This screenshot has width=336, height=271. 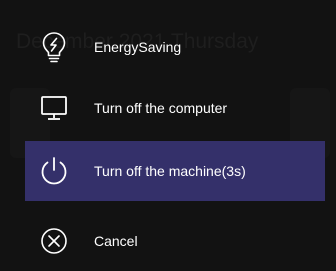 I want to click on menu-item-label: Turn off the machine(3s), so click(x=170, y=171).